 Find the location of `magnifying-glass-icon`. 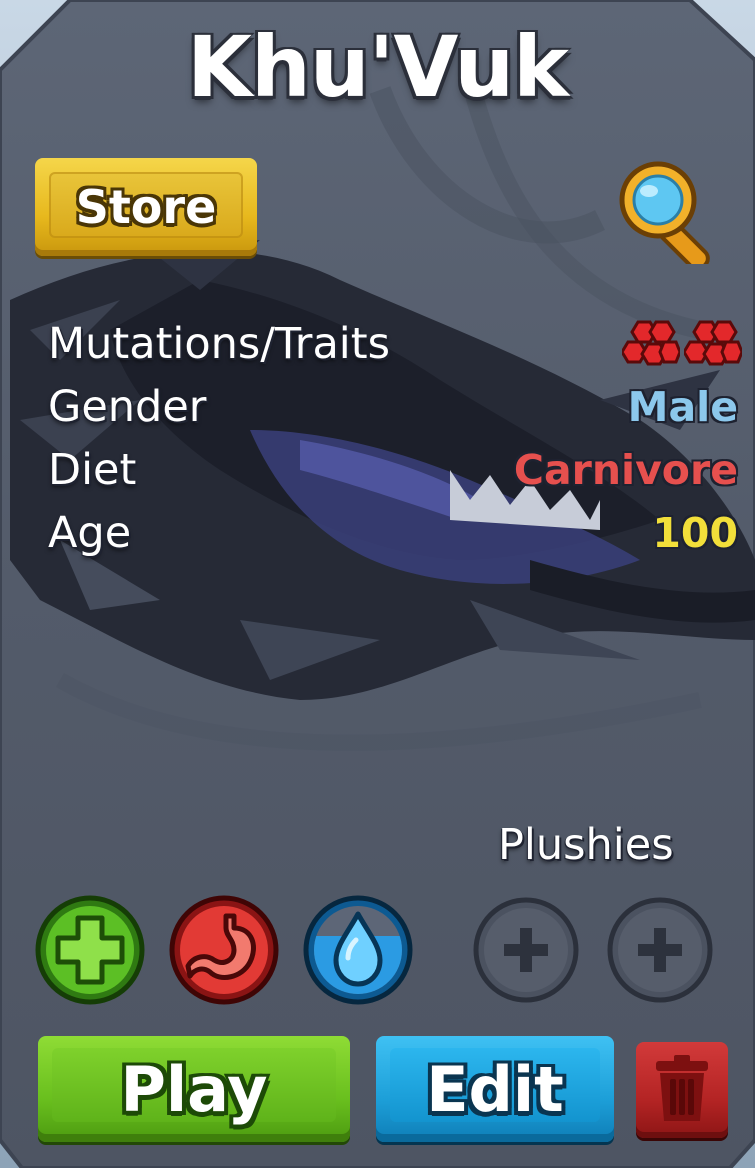

magnifying-glass-icon is located at coordinates (672, 214).